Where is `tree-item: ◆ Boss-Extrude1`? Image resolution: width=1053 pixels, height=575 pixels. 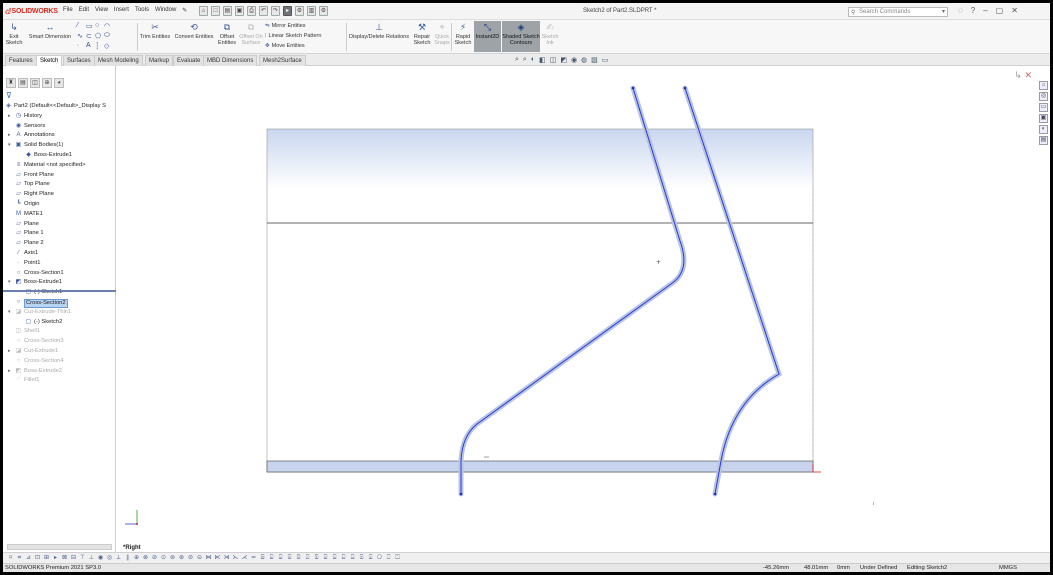 tree-item: ◆ Boss-Extrude1 is located at coordinates (59, 156).